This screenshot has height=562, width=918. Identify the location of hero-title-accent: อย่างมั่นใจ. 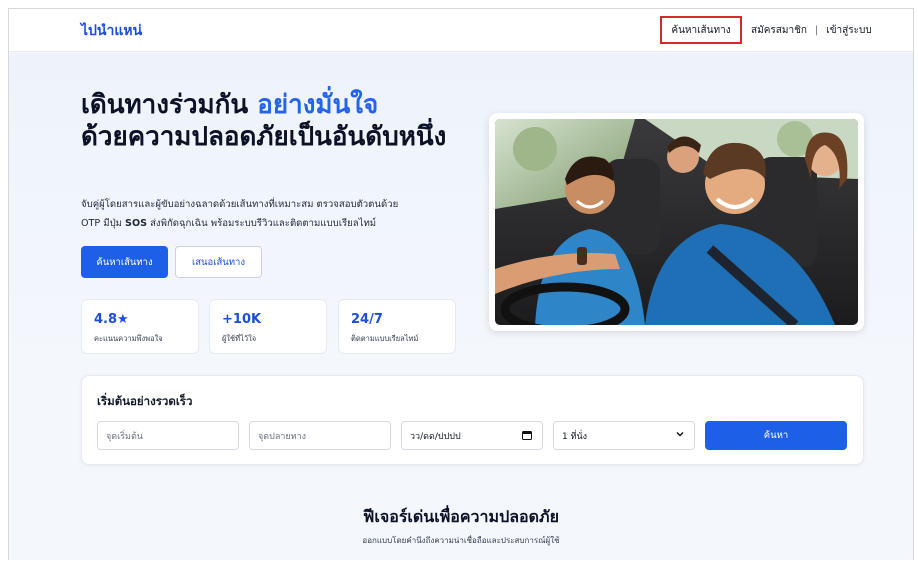
(318, 105).